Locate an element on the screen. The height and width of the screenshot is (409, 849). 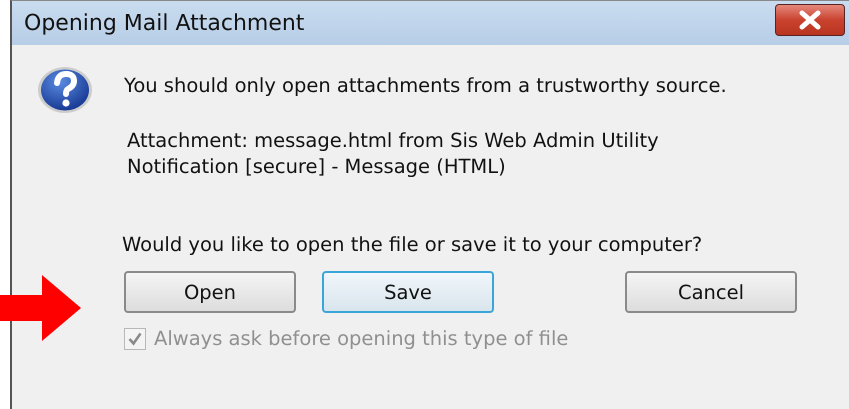
dialog-button: Save is located at coordinates (408, 292).